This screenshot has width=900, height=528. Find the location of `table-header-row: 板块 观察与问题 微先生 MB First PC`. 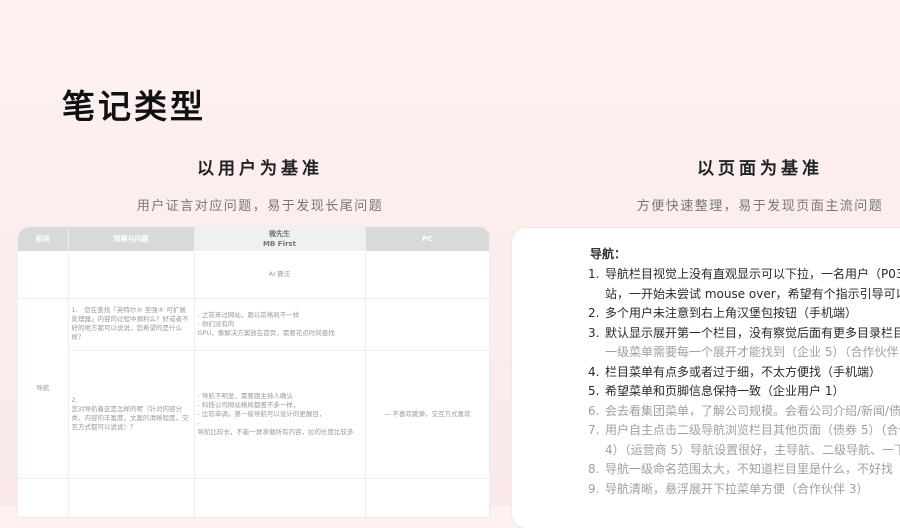

table-header-row: 板块 观察与问题 微先生 MB First PC is located at coordinates (254, 239).